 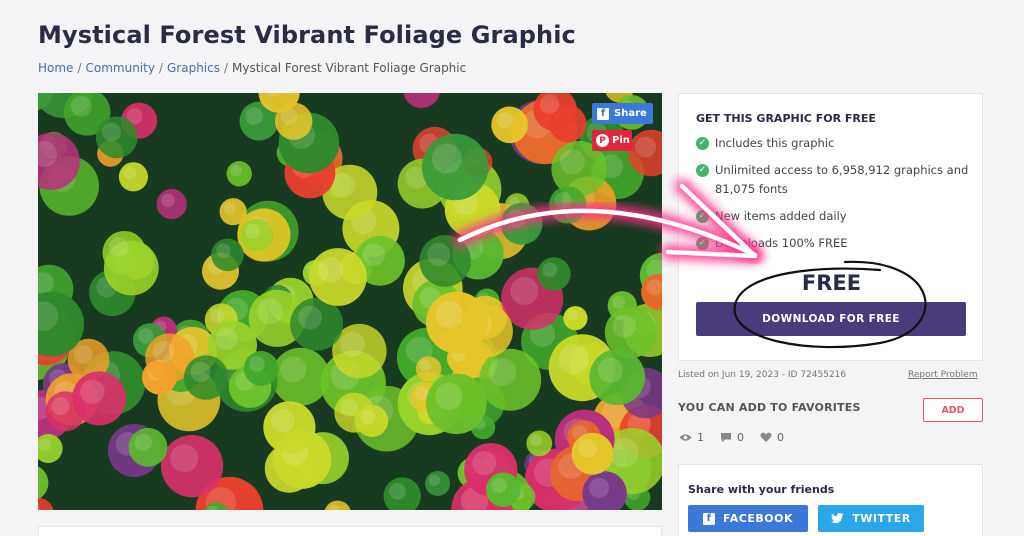 What do you see at coordinates (726, 437) in the screenshot?
I see `comment-icon` at bounding box center [726, 437].